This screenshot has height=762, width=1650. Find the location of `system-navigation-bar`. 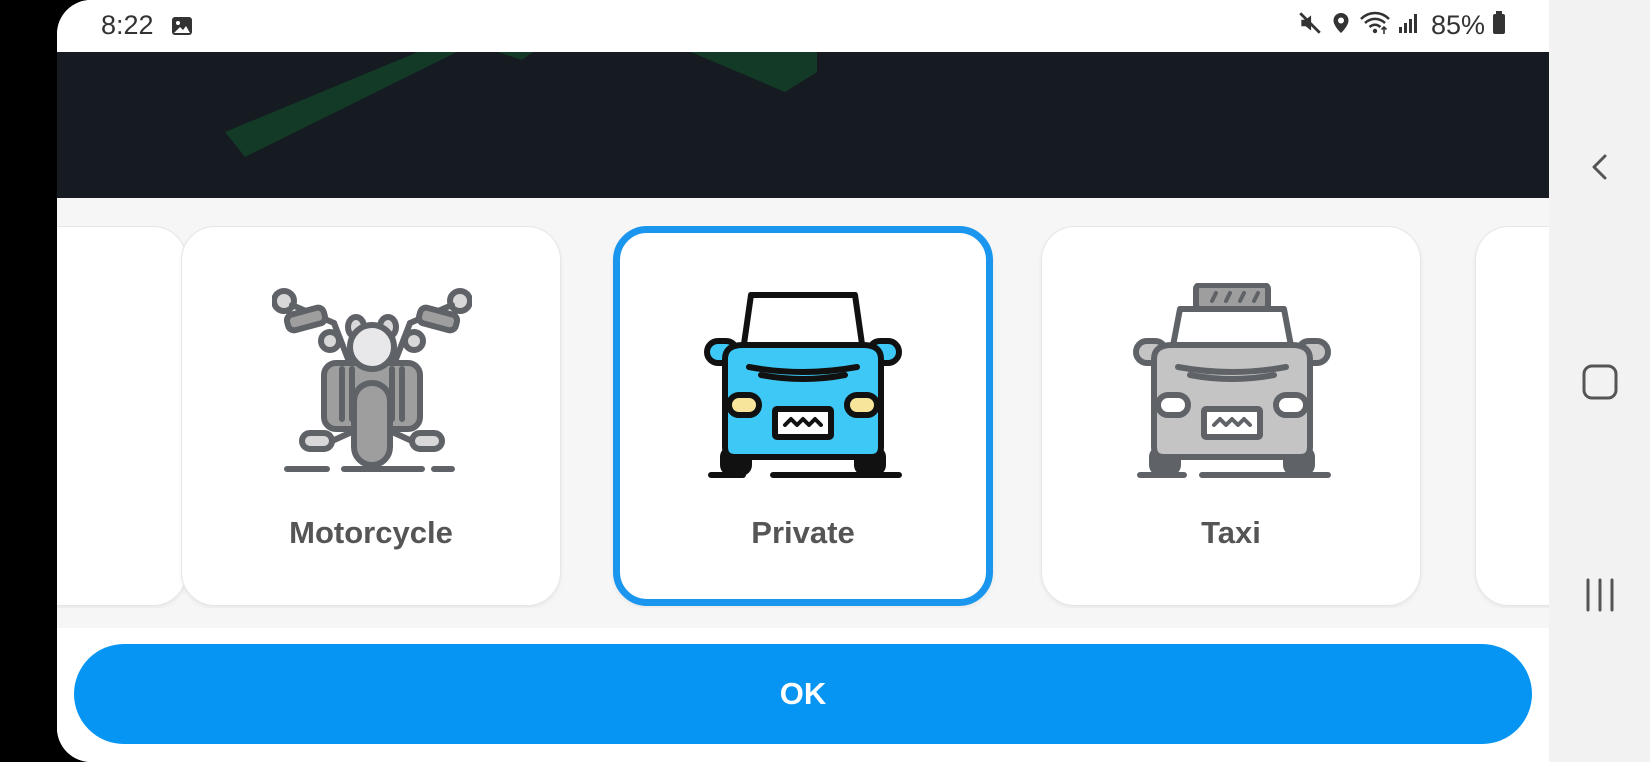

system-navigation-bar is located at coordinates (1599, 381).